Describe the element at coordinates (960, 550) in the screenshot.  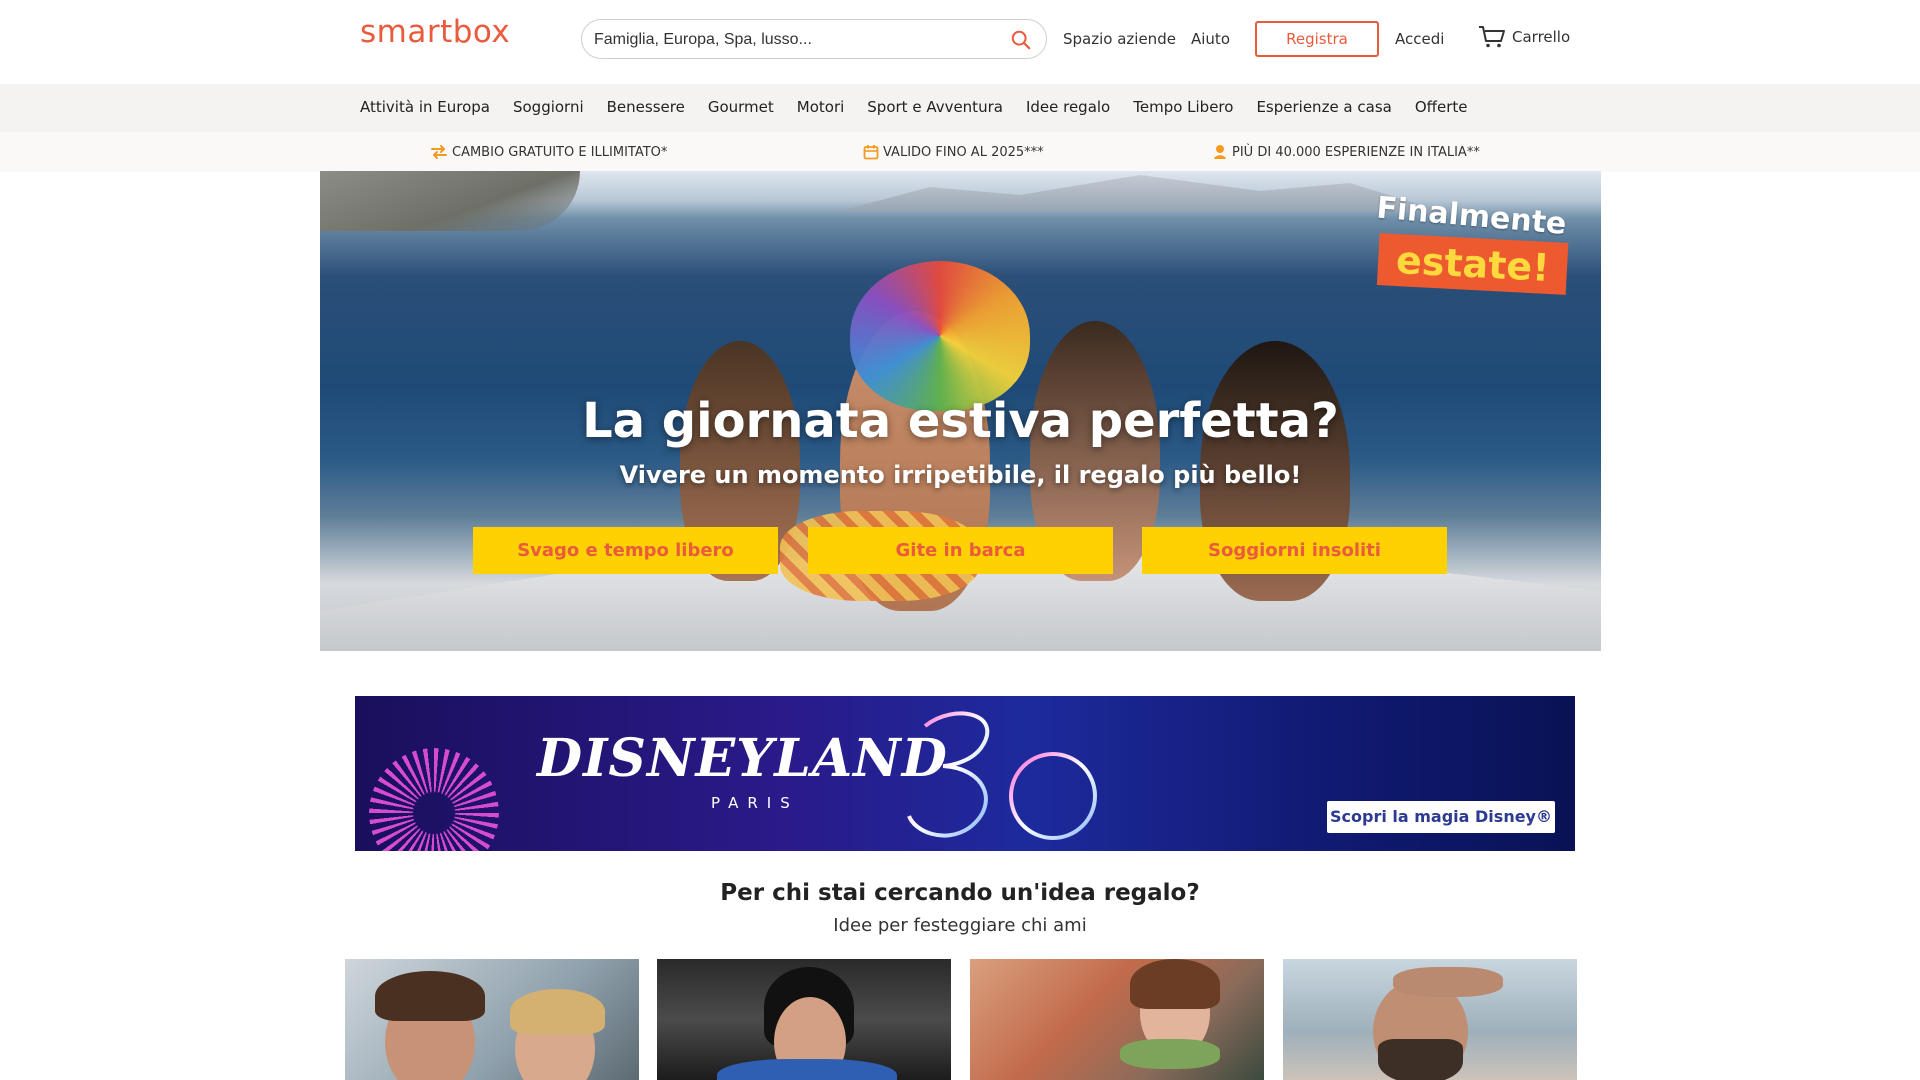
I see `gite-barca-button: Gite in barca` at that location.